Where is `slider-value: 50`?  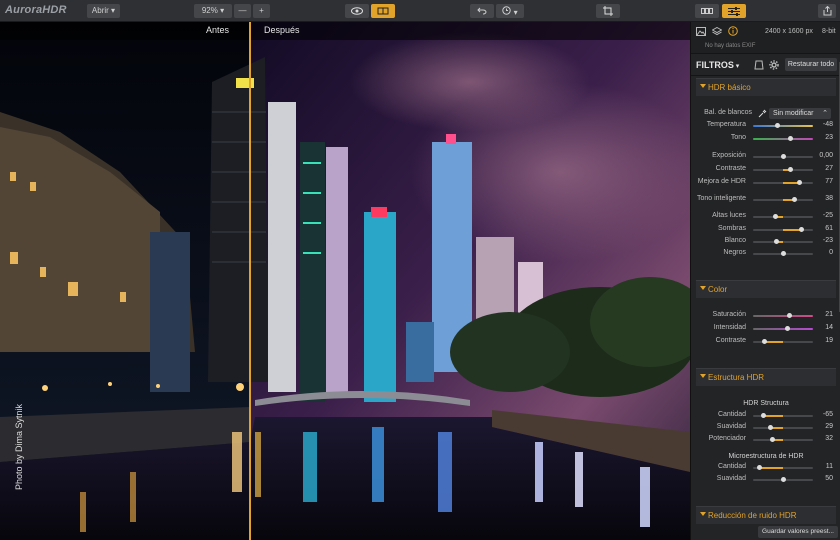 slider-value: 50 is located at coordinates (829, 478).